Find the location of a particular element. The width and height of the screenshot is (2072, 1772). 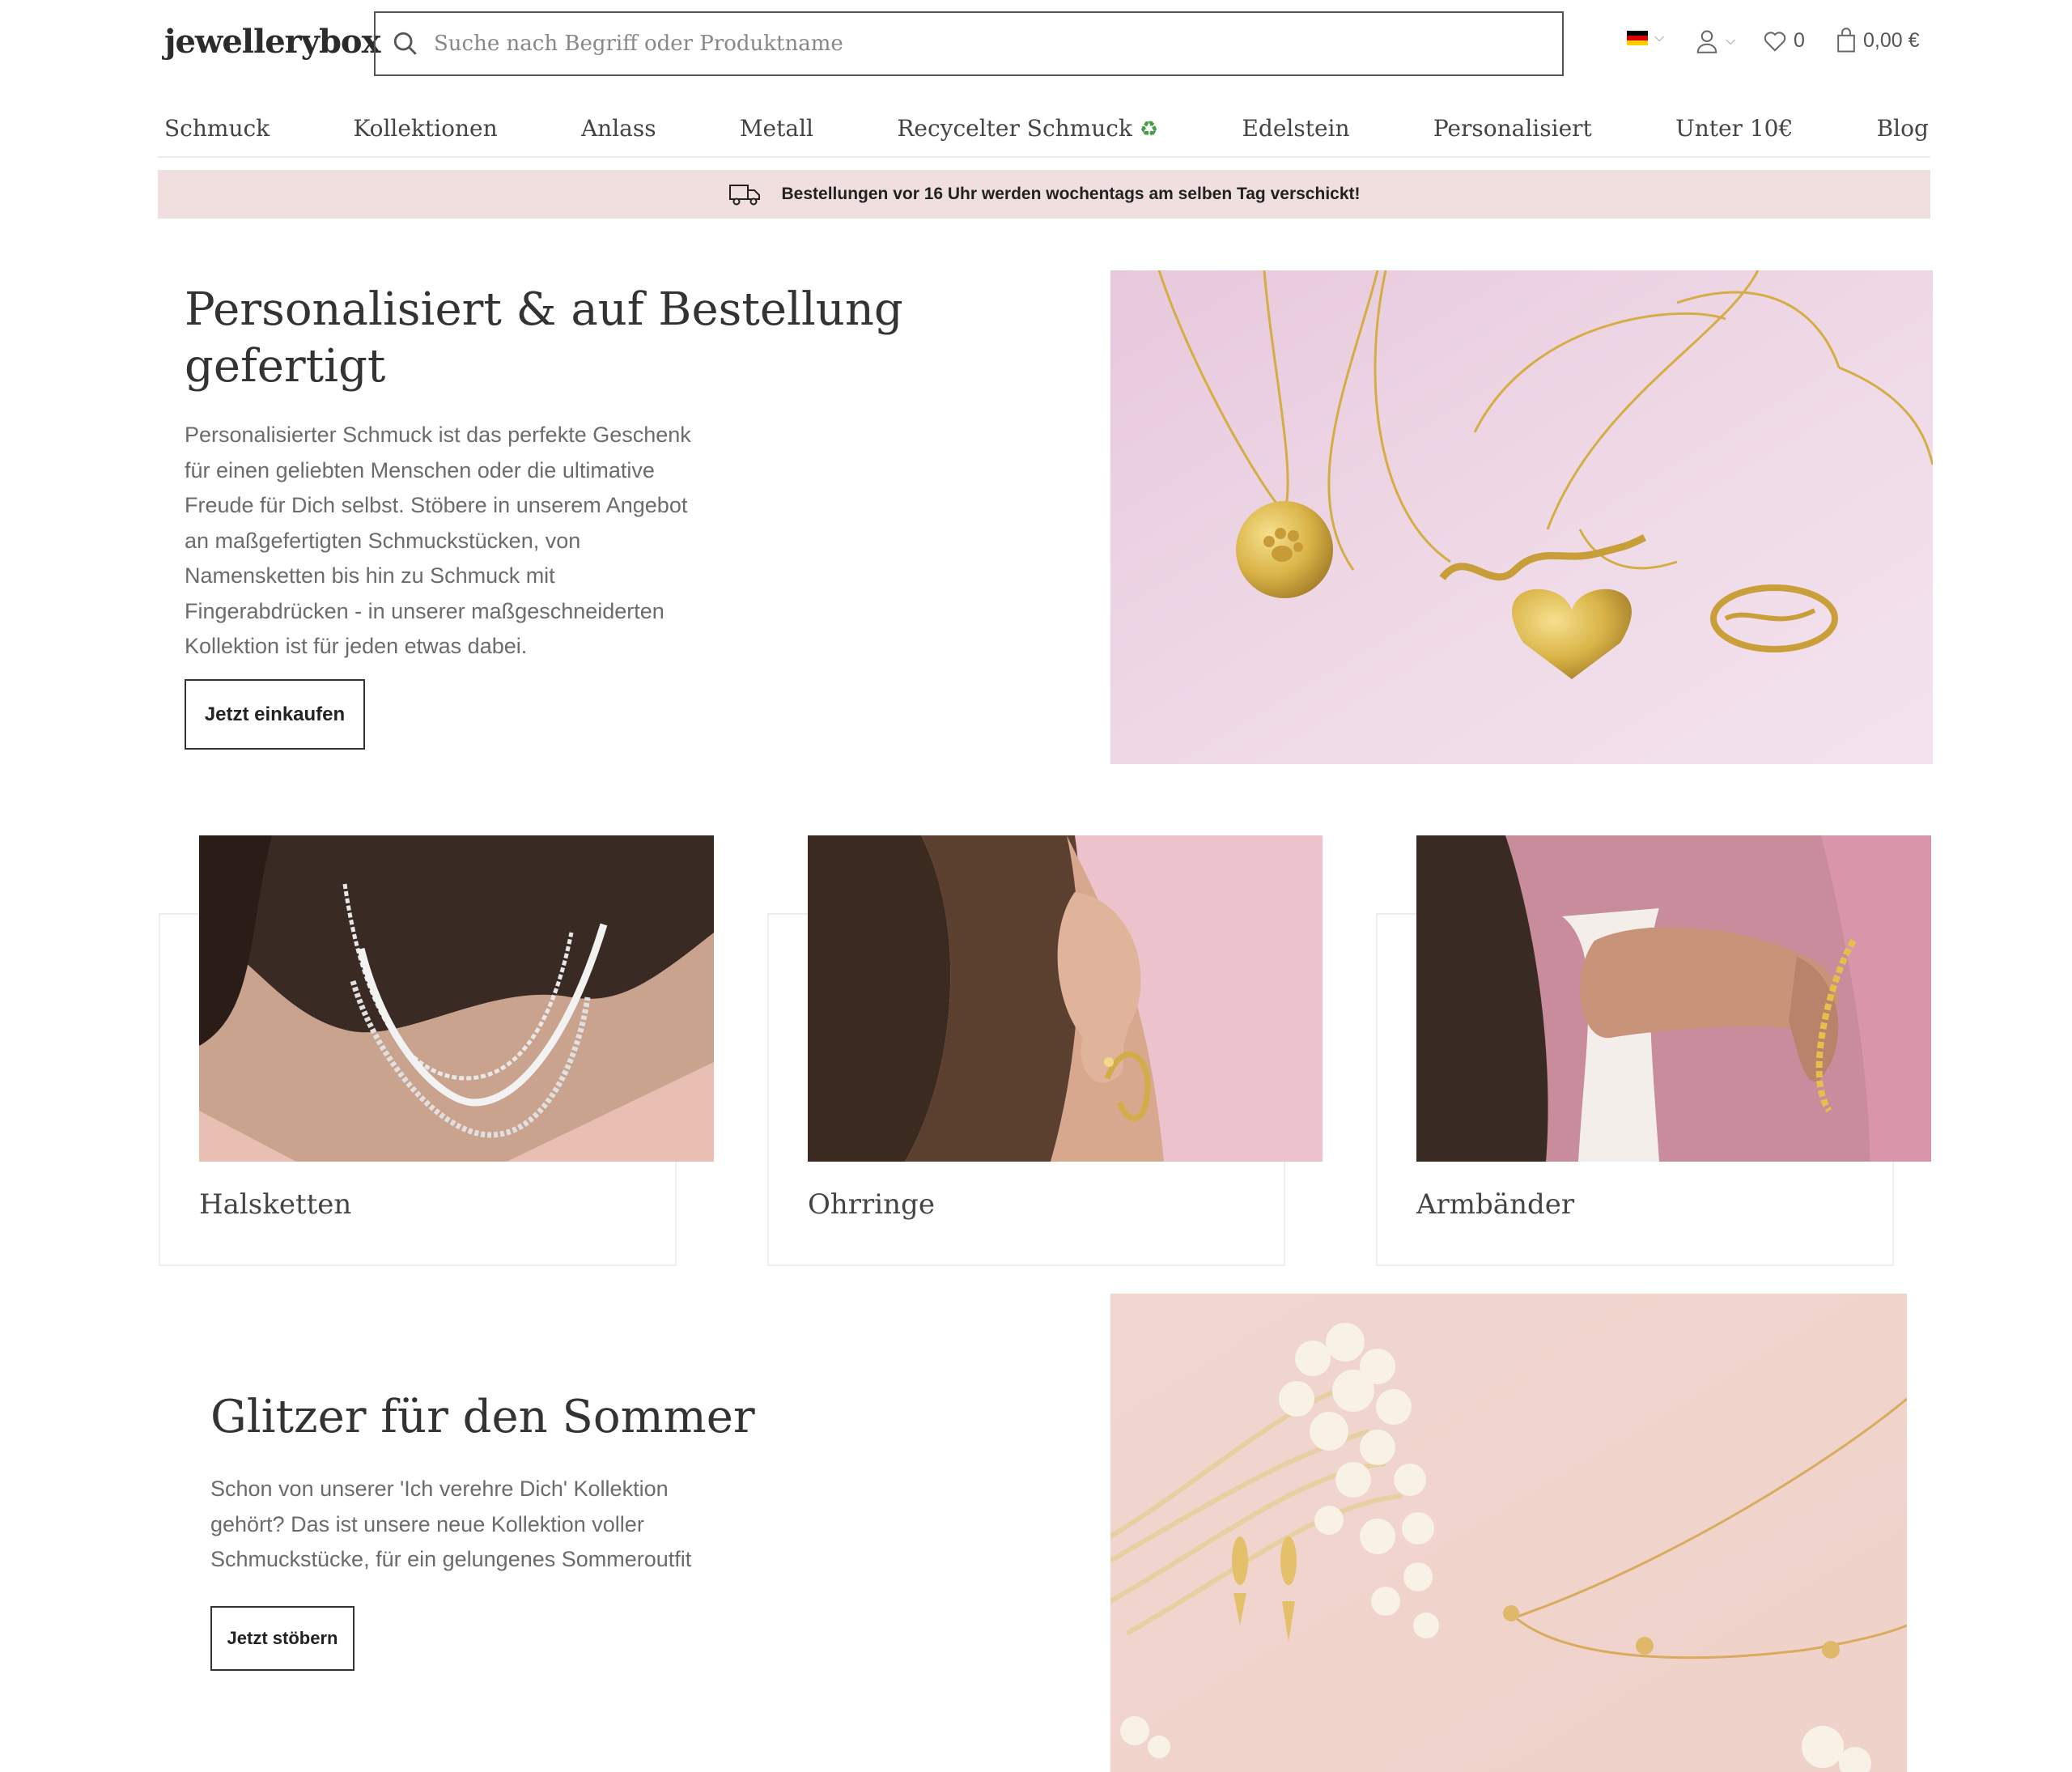

armbaender-image is located at coordinates (1673, 998).